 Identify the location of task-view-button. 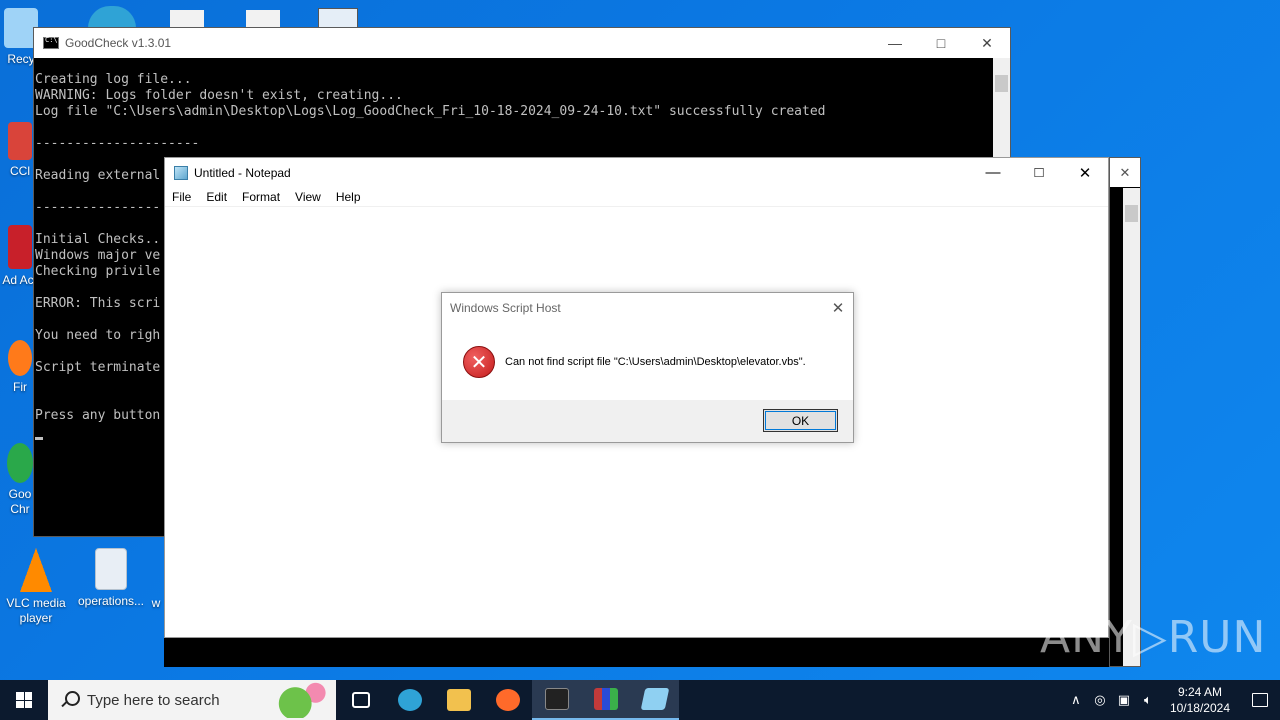
(360, 700).